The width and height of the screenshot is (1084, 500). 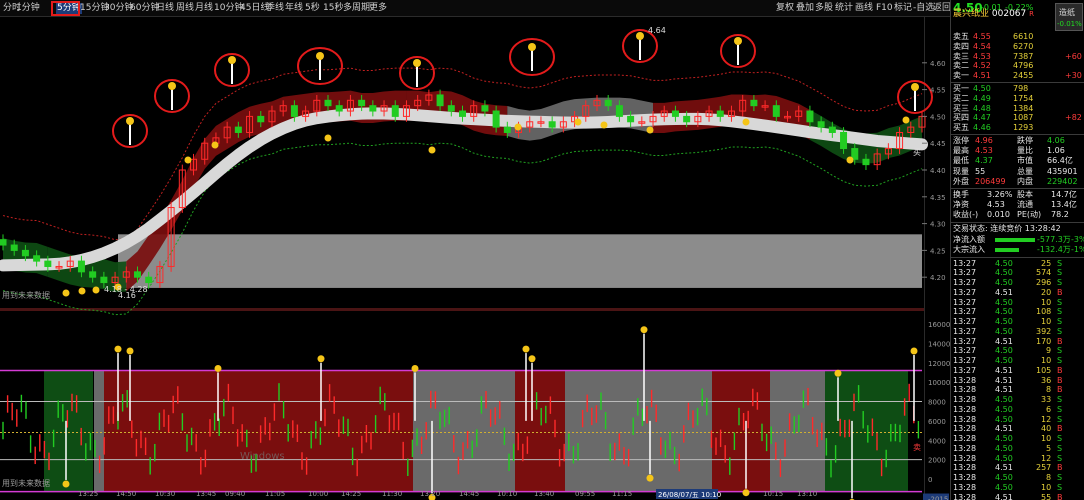 What do you see at coordinates (939, 364) in the screenshot?
I see `y-tick-label: 12000` at bounding box center [939, 364].